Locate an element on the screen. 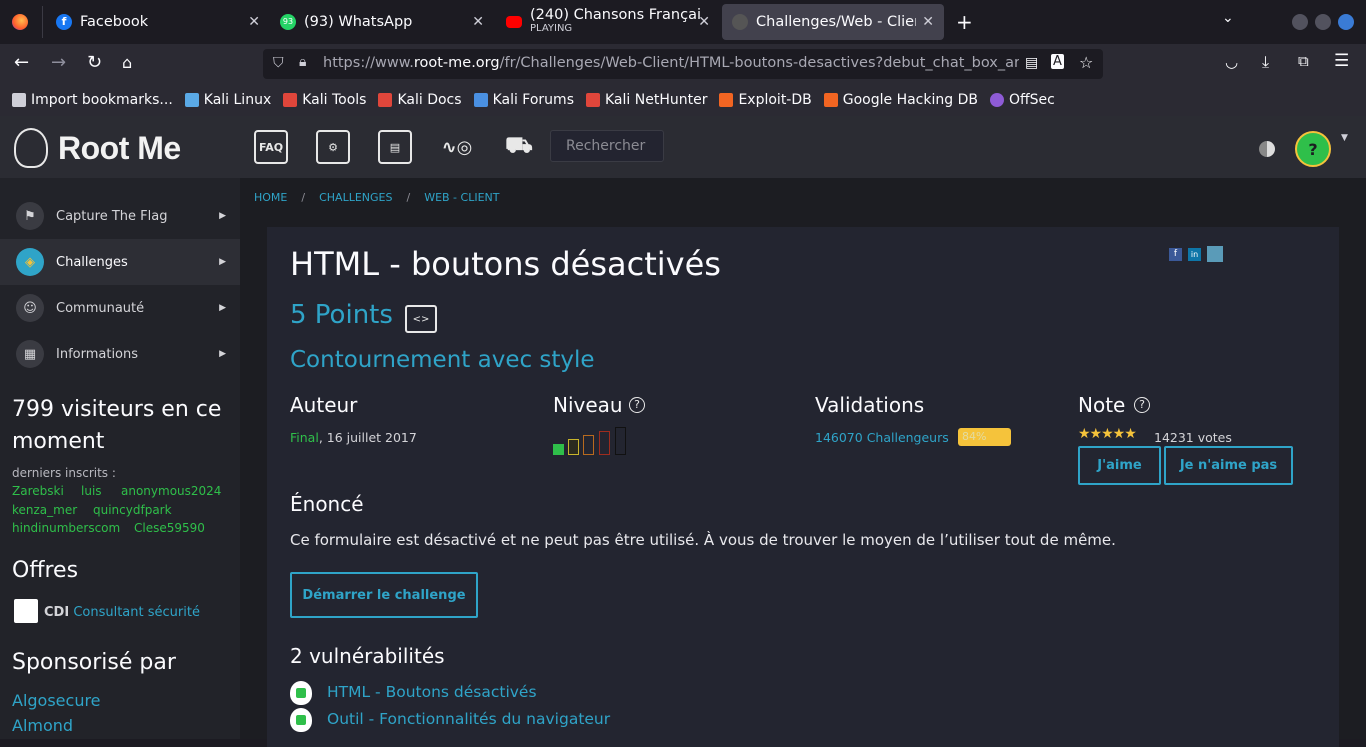  guide-icon: ⚙ is located at coordinates (333, 147).